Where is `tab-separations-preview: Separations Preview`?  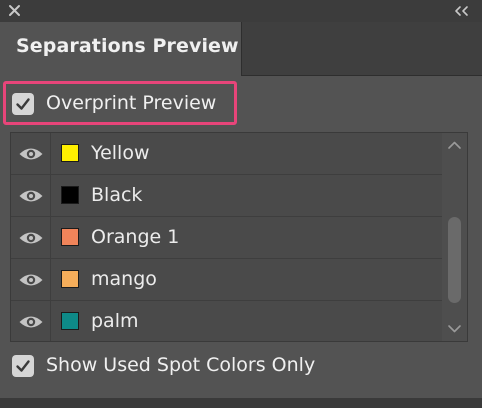
tab-separations-preview: Separations Preview is located at coordinates (121, 49).